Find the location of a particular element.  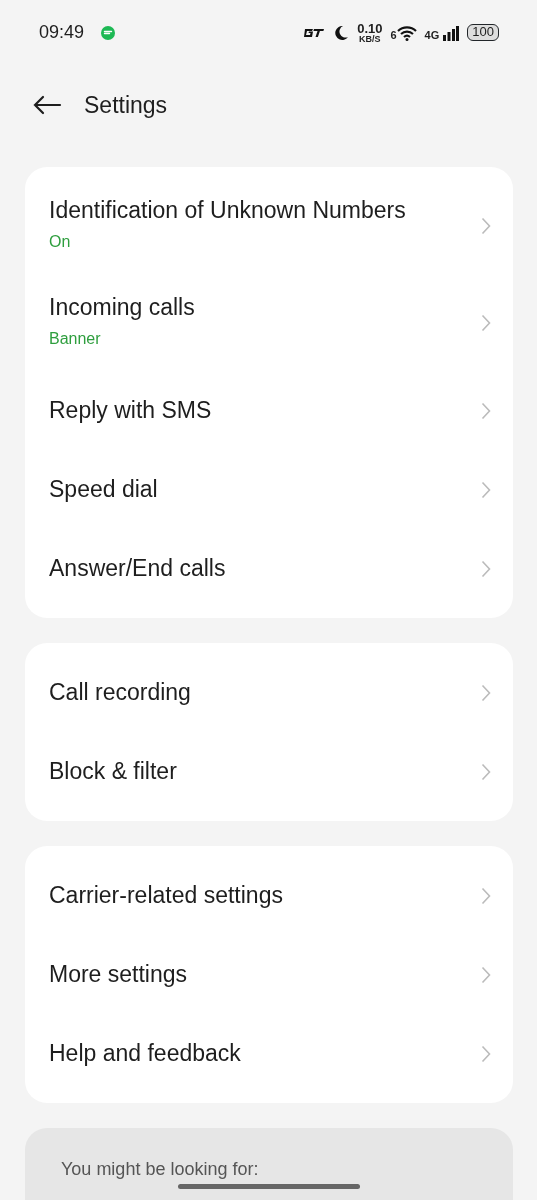

page-title: Settings is located at coordinates (126, 105).